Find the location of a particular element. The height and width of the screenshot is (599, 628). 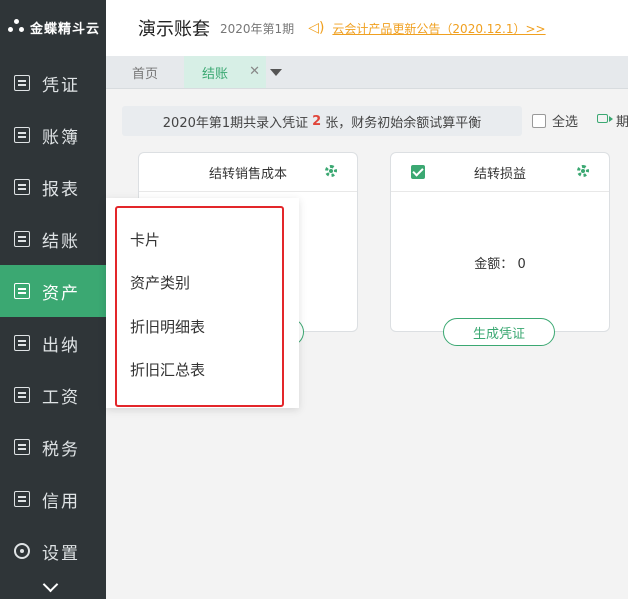

voucher-summary: 2020年第1期共录入凭证 2 张，财务初始余额试算平衡 is located at coordinates (322, 121).